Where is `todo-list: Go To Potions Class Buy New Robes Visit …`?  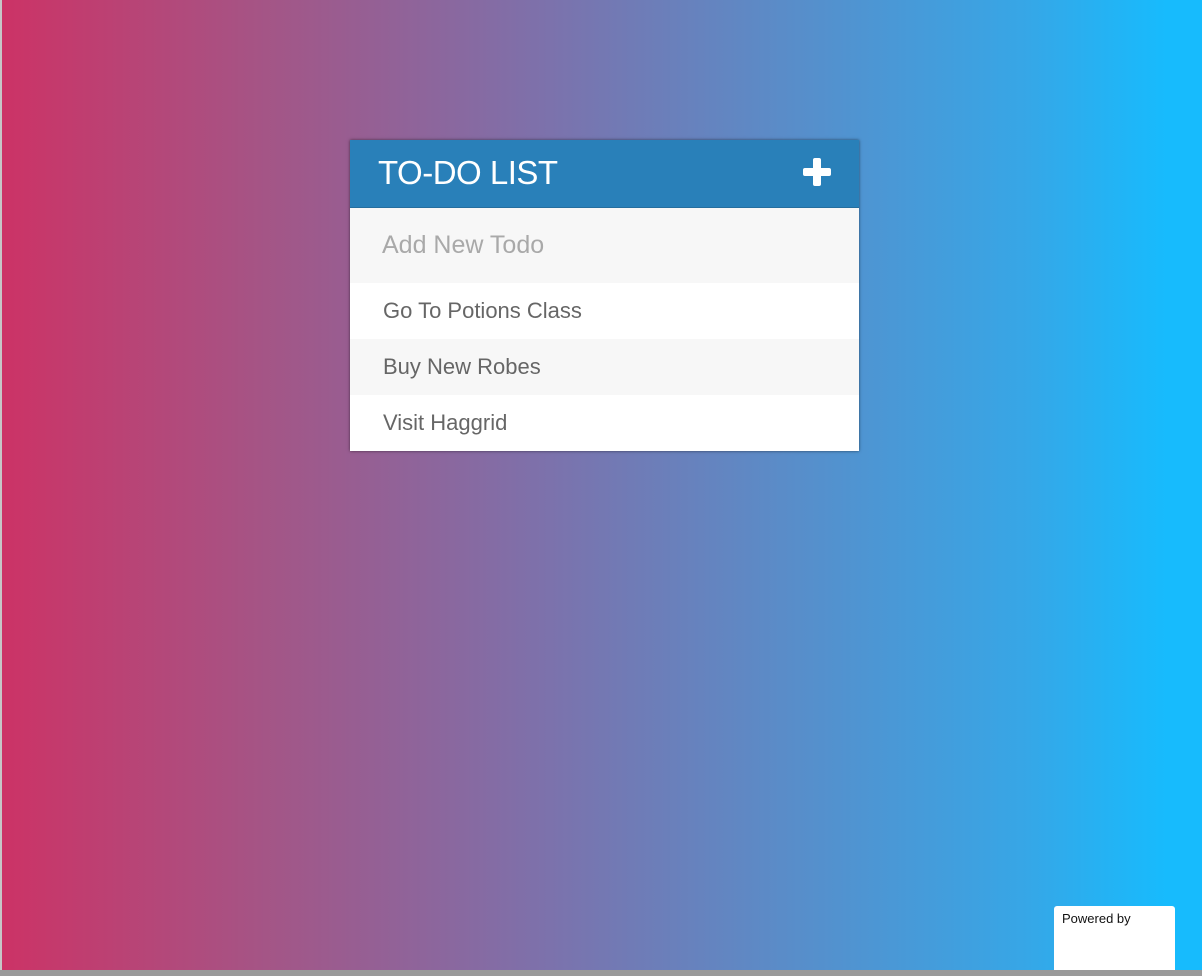 todo-list: Go To Potions Class Buy New Robes Visit … is located at coordinates (604, 367).